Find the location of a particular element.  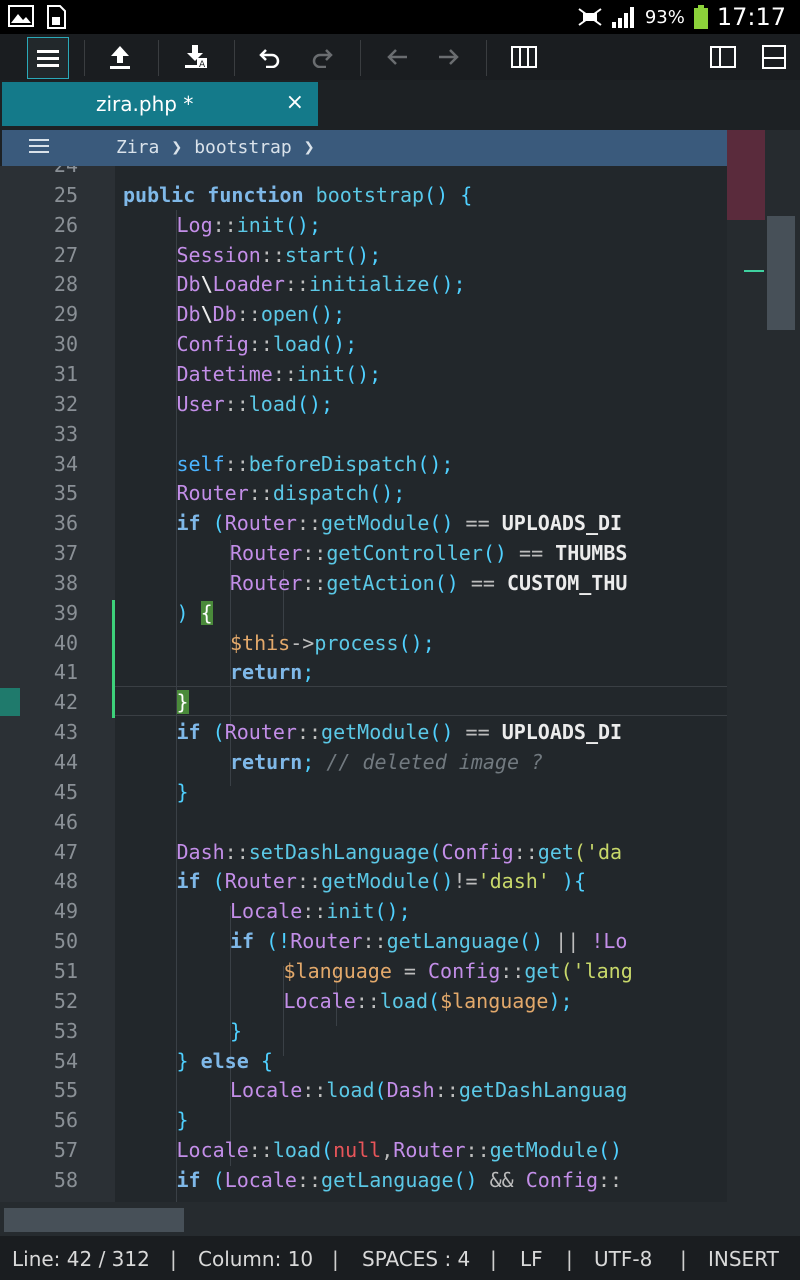

code-line: Dash::setDashLanguage(Config::get('da is located at coordinates (400, 852).